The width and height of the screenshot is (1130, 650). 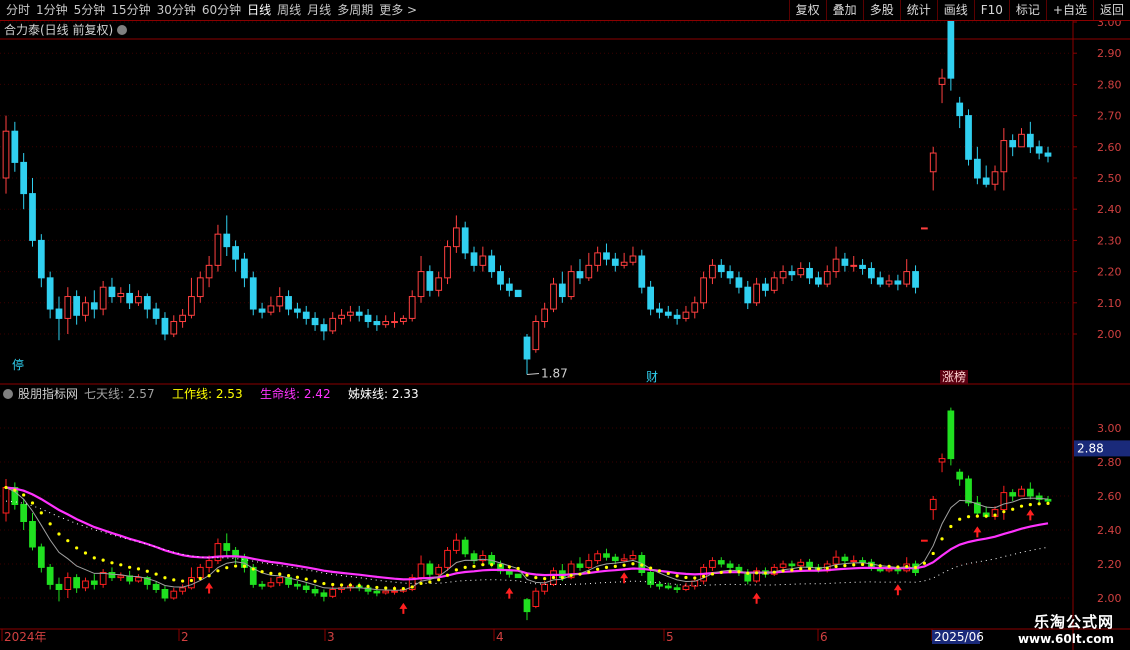 I want to click on tool-button-7: +自选, so click(x=1069, y=10).